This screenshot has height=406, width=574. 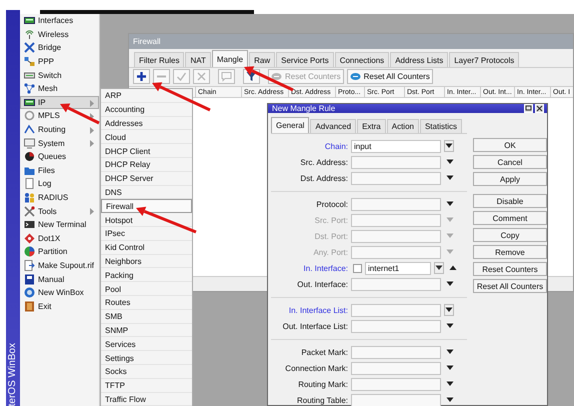 What do you see at coordinates (29, 34) in the screenshot?
I see `antenna-icon` at bounding box center [29, 34].